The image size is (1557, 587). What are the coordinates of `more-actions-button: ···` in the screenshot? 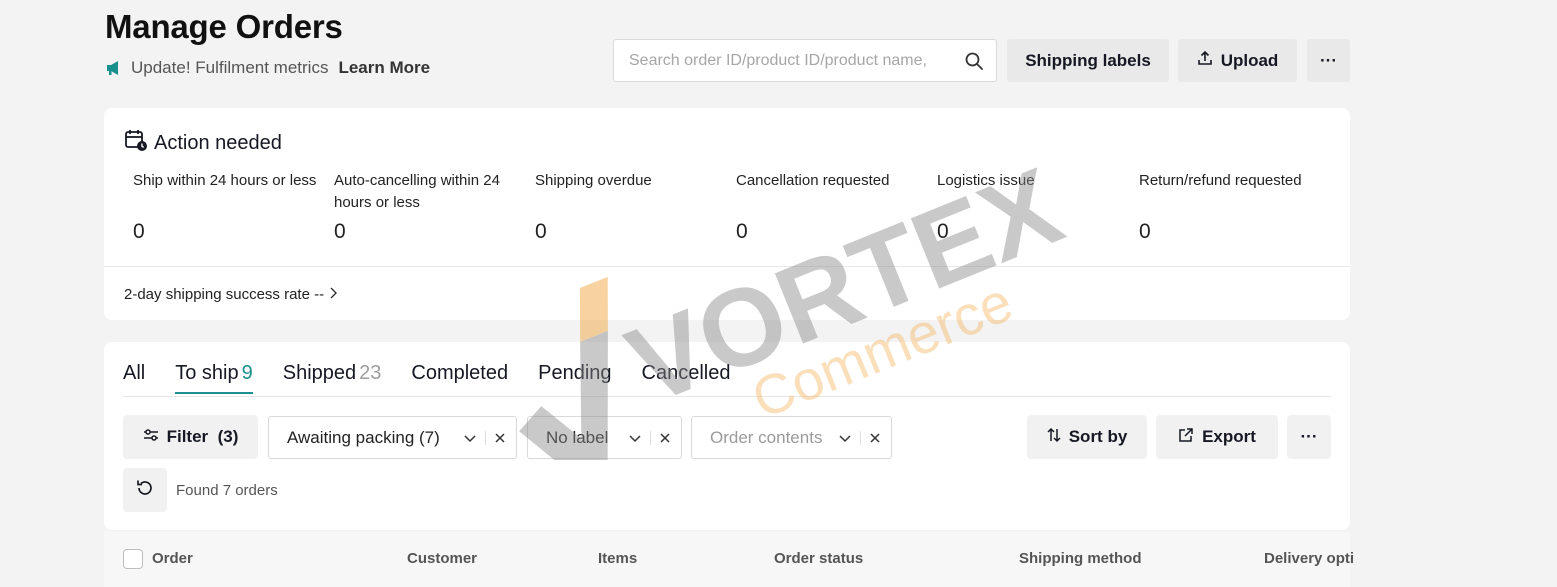 It's located at (1328, 60).